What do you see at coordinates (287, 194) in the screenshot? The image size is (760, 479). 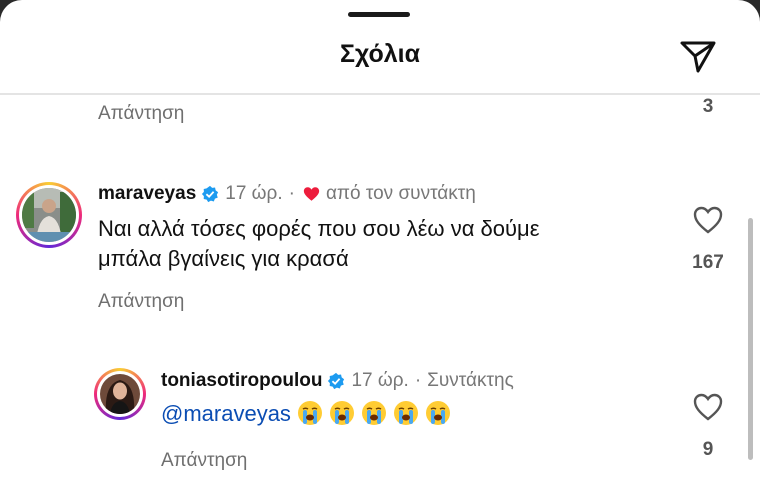 I see `comment-meta: maraveyas 17 ώρ. · από τον συντάκτη` at bounding box center [287, 194].